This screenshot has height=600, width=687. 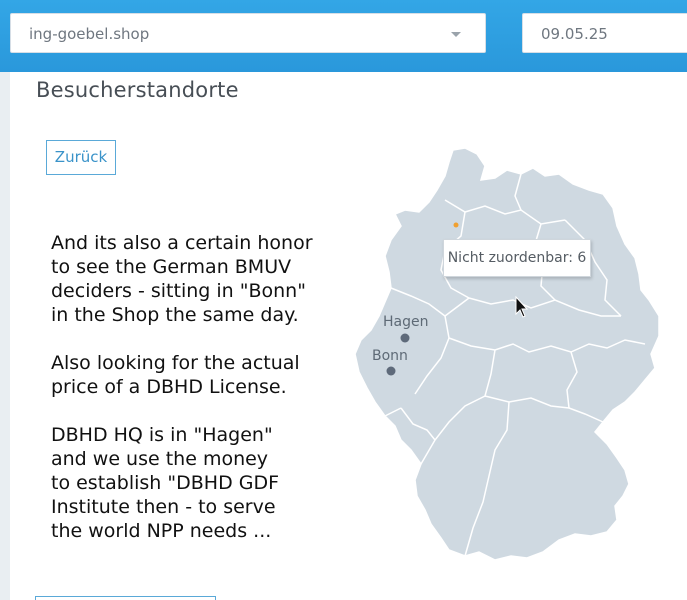 I want to click on unknown-location-dot, so click(x=456, y=225).